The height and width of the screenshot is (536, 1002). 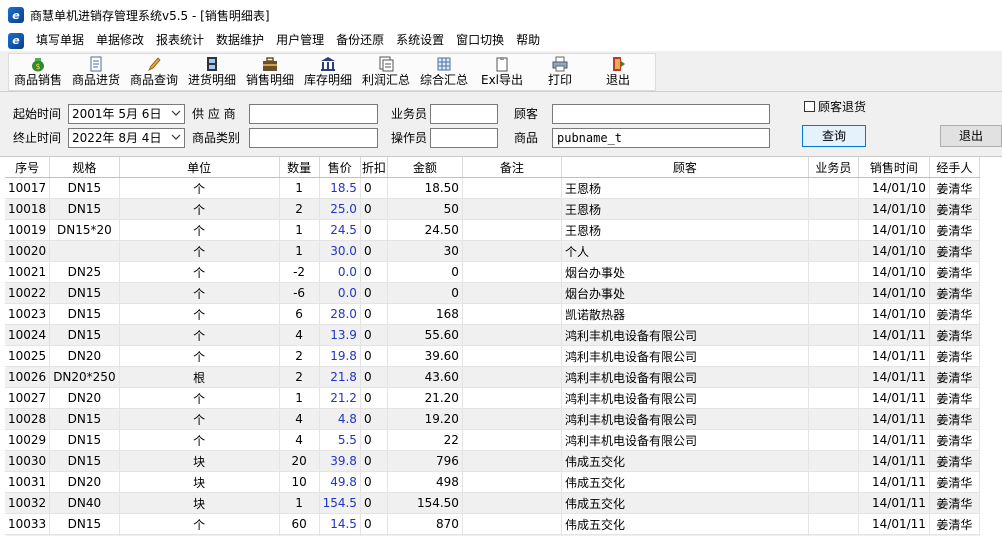 What do you see at coordinates (313, 114) in the screenshot?
I see `supplier-field` at bounding box center [313, 114].